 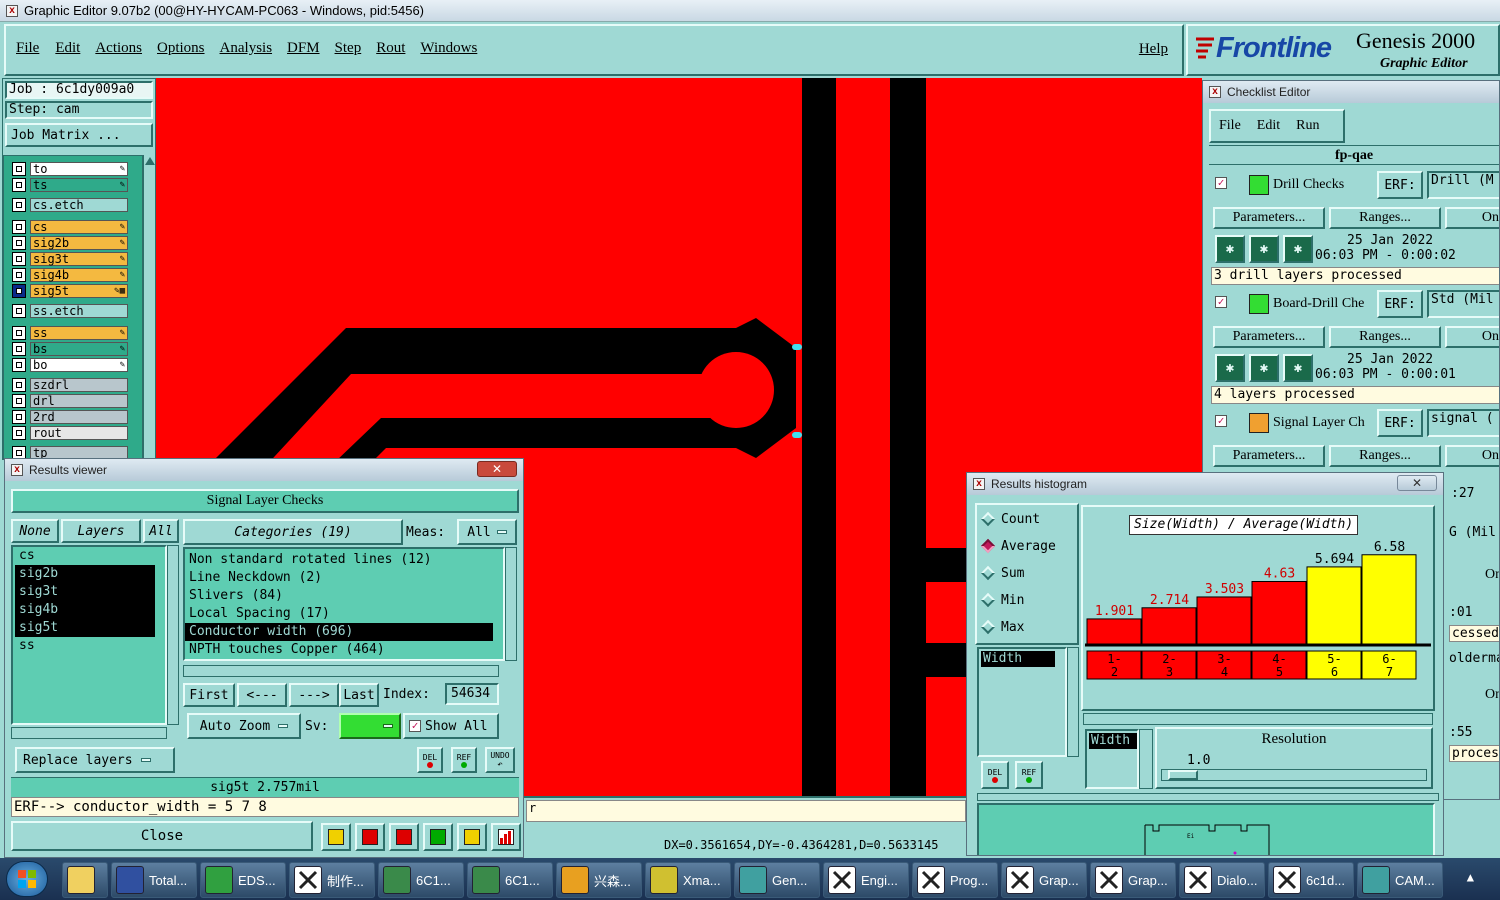 What do you see at coordinates (70, 275) in the screenshot?
I see `layer-row-sig4b: sig4b ✎` at bounding box center [70, 275].